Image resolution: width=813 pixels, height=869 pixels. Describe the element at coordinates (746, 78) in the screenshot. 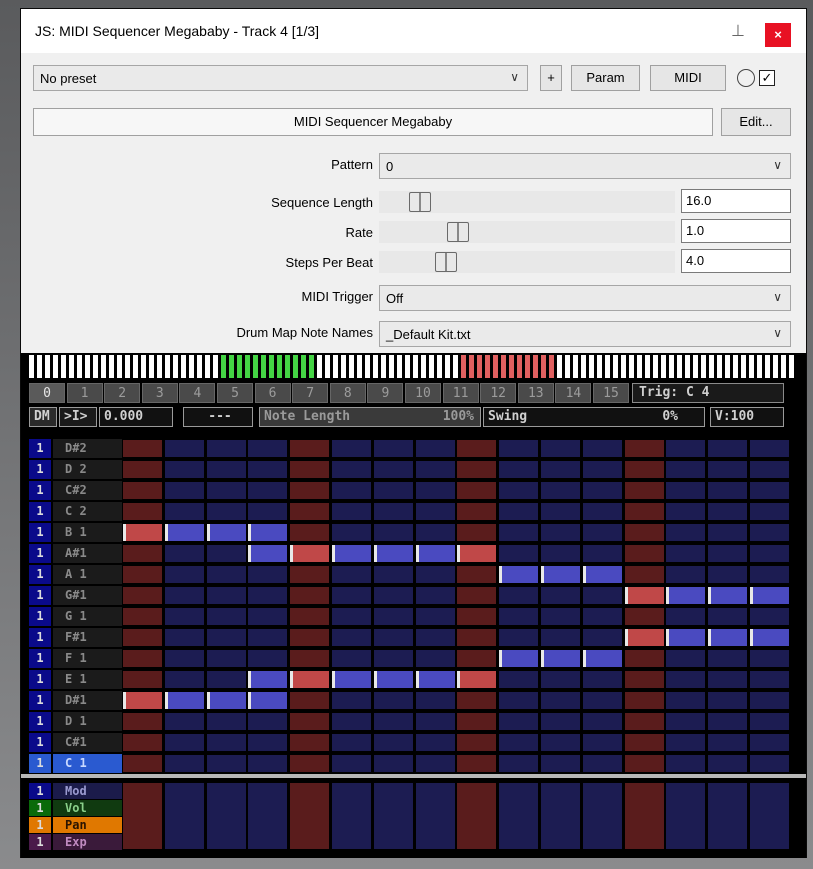

I see `wet-knob-icon` at that location.